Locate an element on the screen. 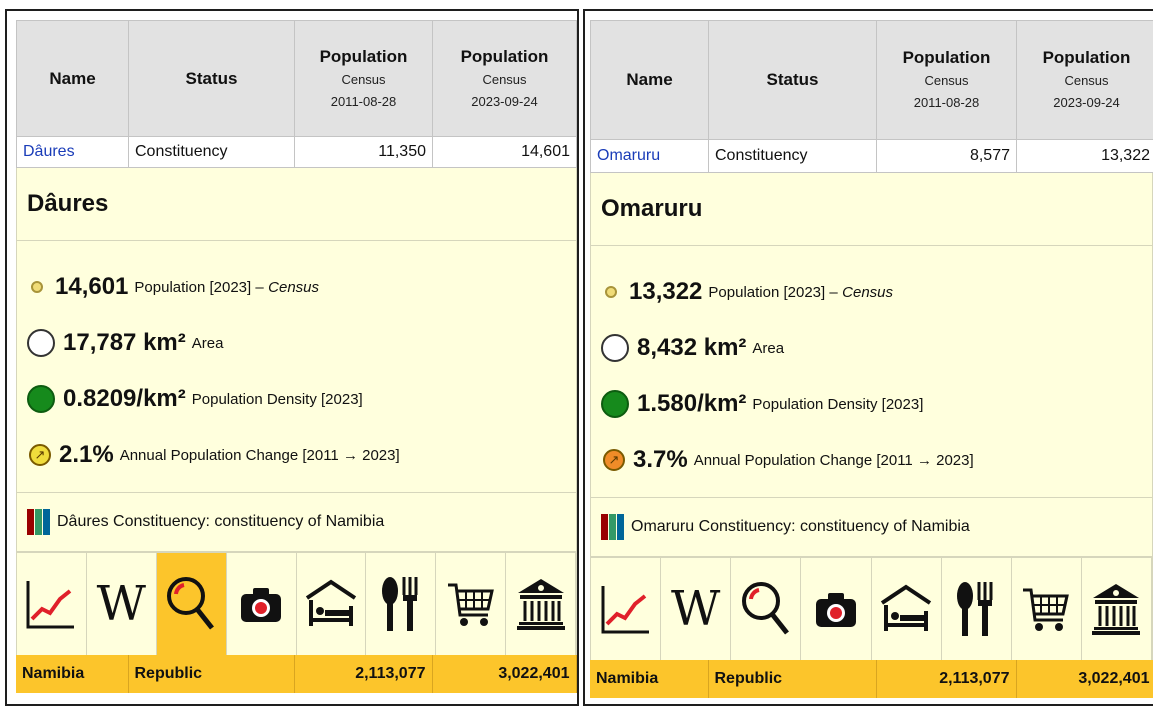  population-value: 13,322 is located at coordinates (666, 291).